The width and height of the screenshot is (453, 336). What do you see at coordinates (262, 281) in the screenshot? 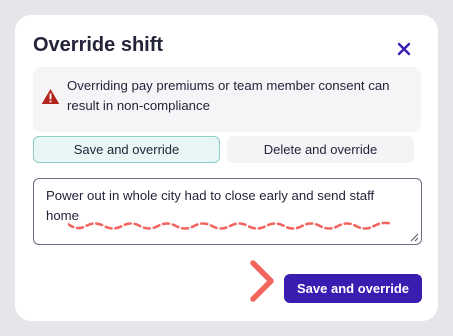
I see `chevron-right-annotation-icon` at bounding box center [262, 281].